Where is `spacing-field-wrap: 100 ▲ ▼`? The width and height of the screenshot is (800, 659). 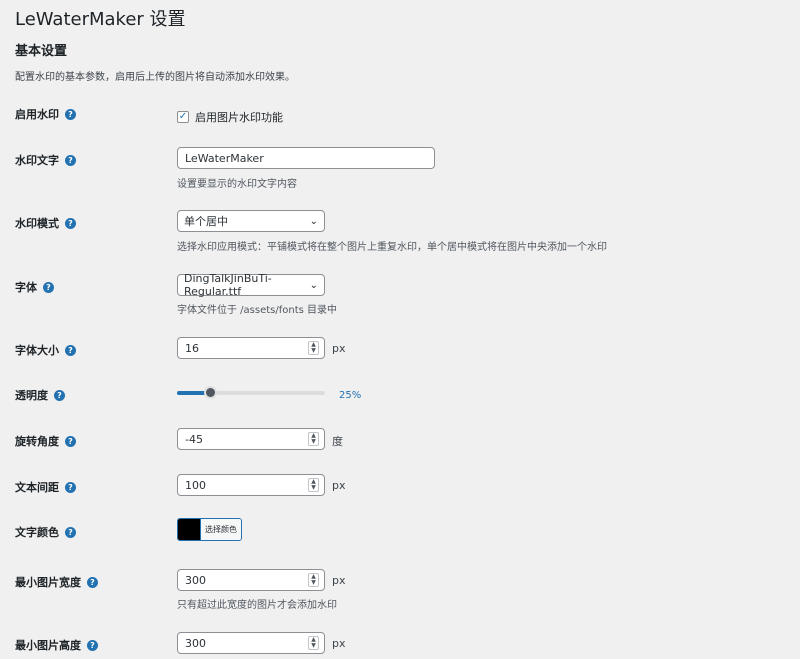
spacing-field-wrap: 100 ▲ ▼ is located at coordinates (251, 485).